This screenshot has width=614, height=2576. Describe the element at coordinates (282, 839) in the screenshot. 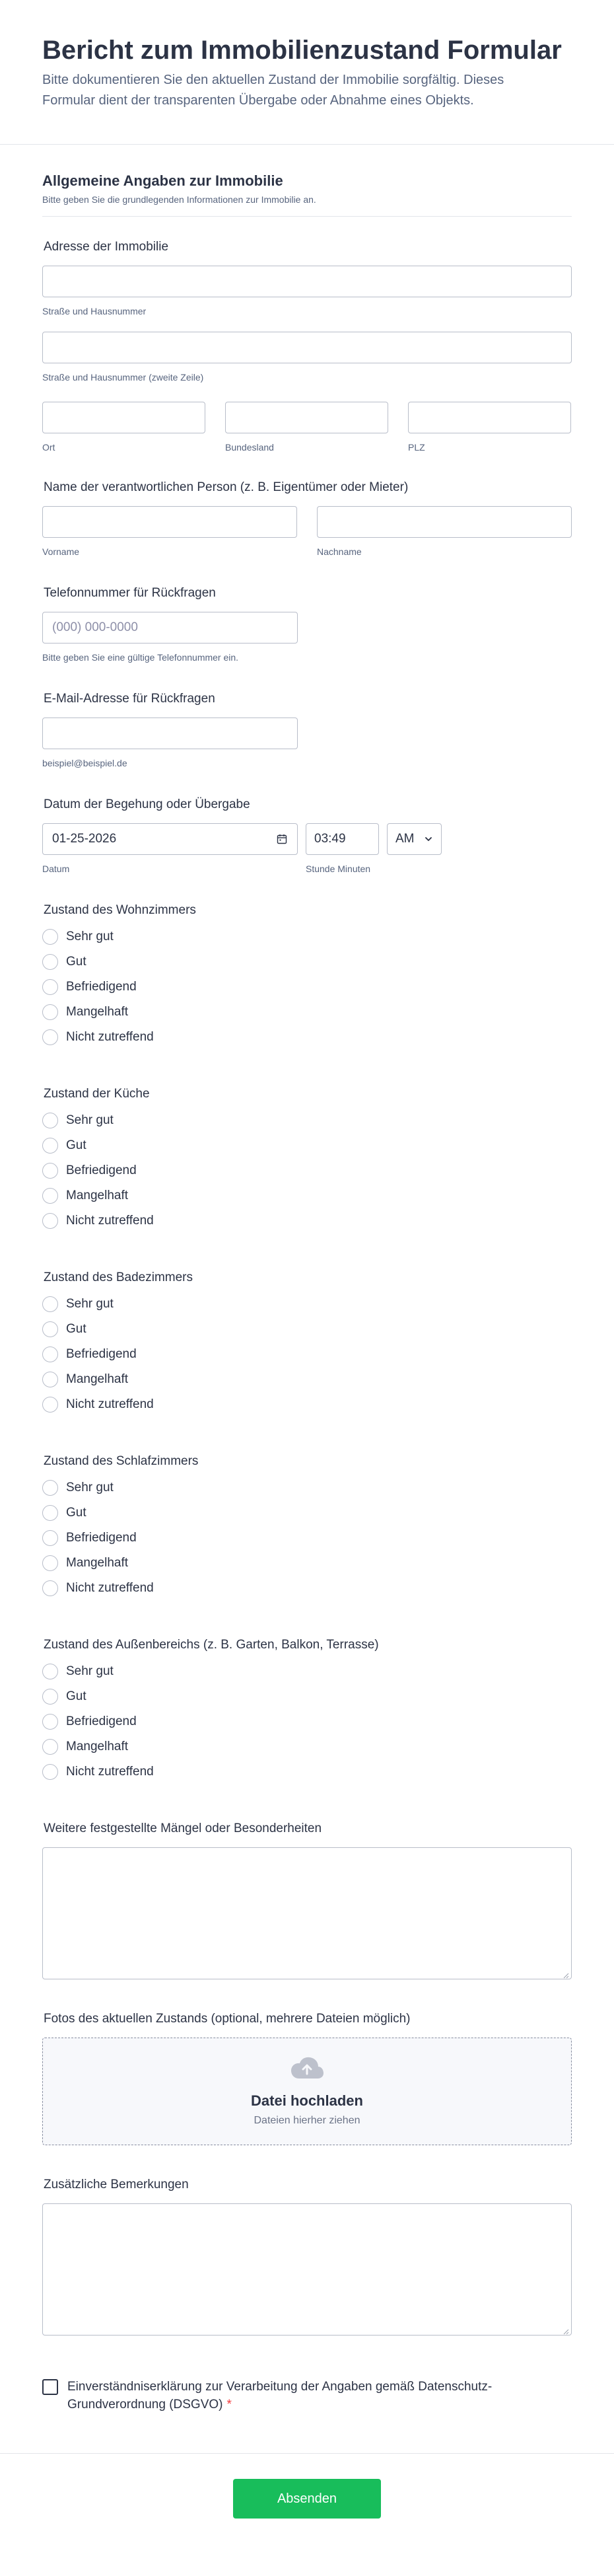

I see `calendar-icon` at that location.